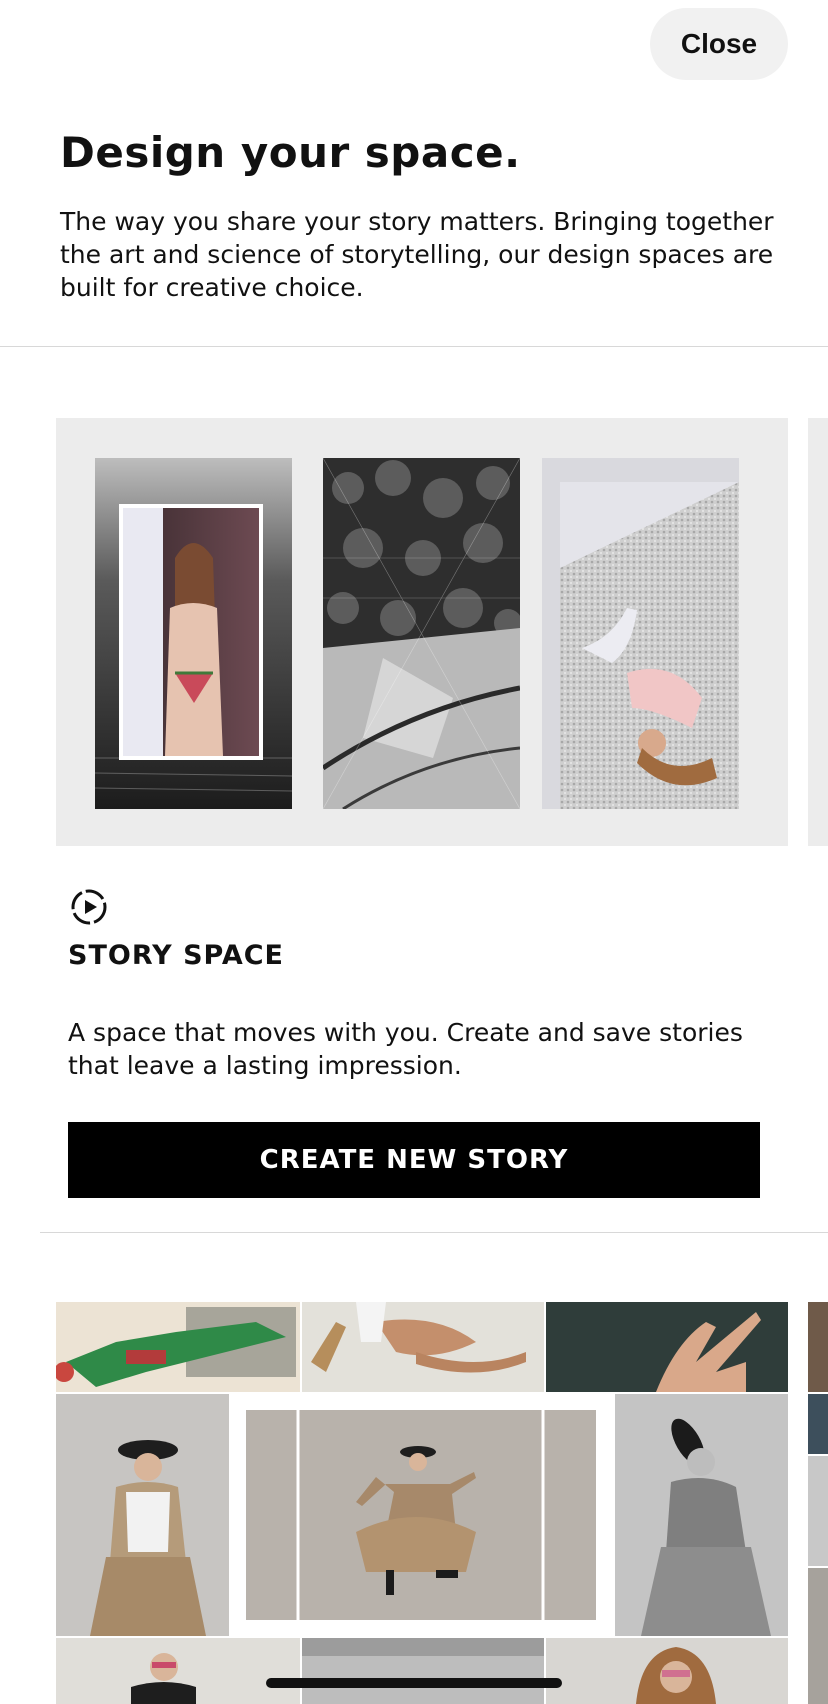 The height and width of the screenshot is (1704, 828). I want to click on story-thumbnail-woman-watermelon, so click(193, 633).